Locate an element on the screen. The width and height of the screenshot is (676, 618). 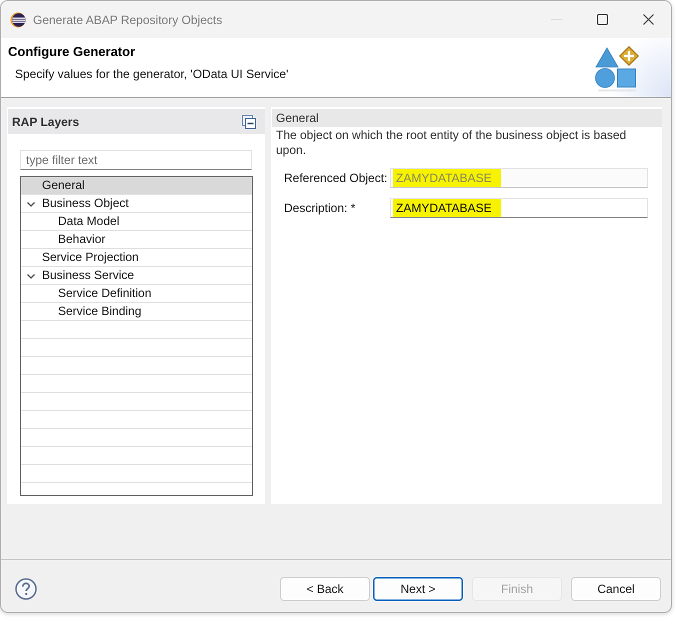
page-subtitle: Specify values for the generator, 'OData UI Service' is located at coordinates (152, 74).